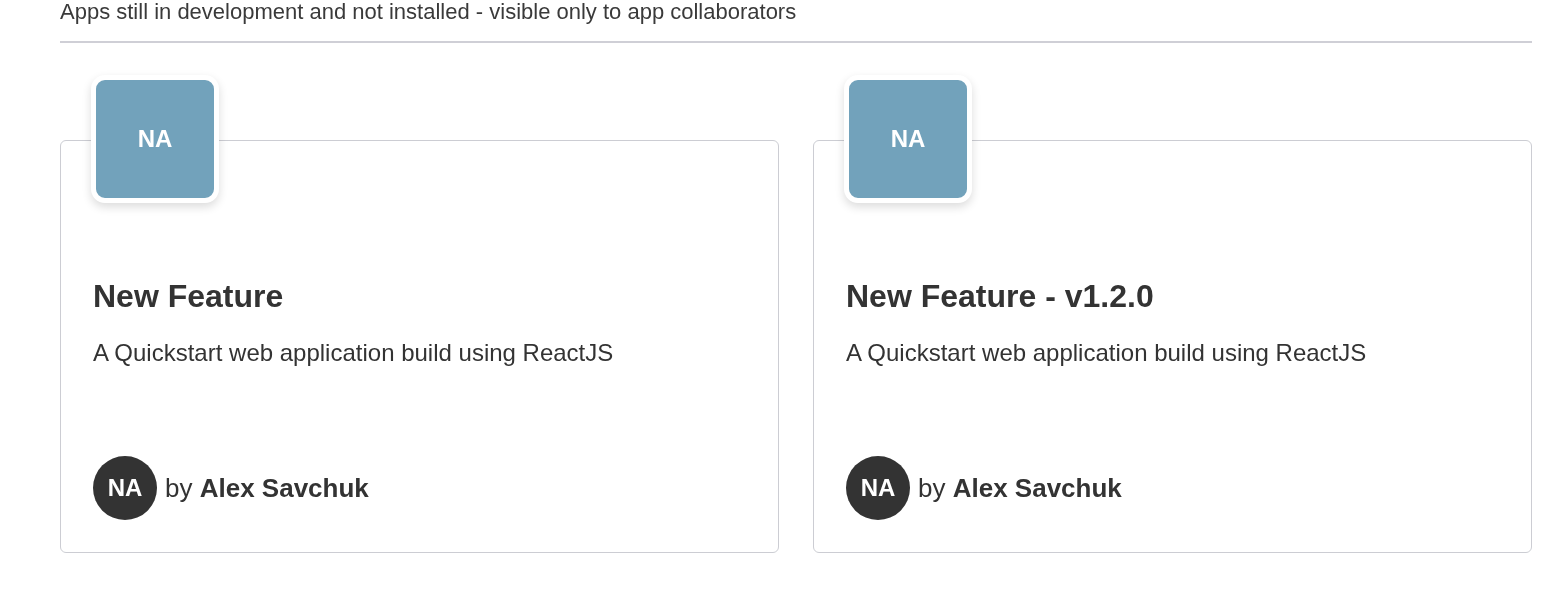 The image size is (1550, 612). What do you see at coordinates (1000, 296) in the screenshot?
I see `app-title: New Feature - v1.2.0` at bounding box center [1000, 296].